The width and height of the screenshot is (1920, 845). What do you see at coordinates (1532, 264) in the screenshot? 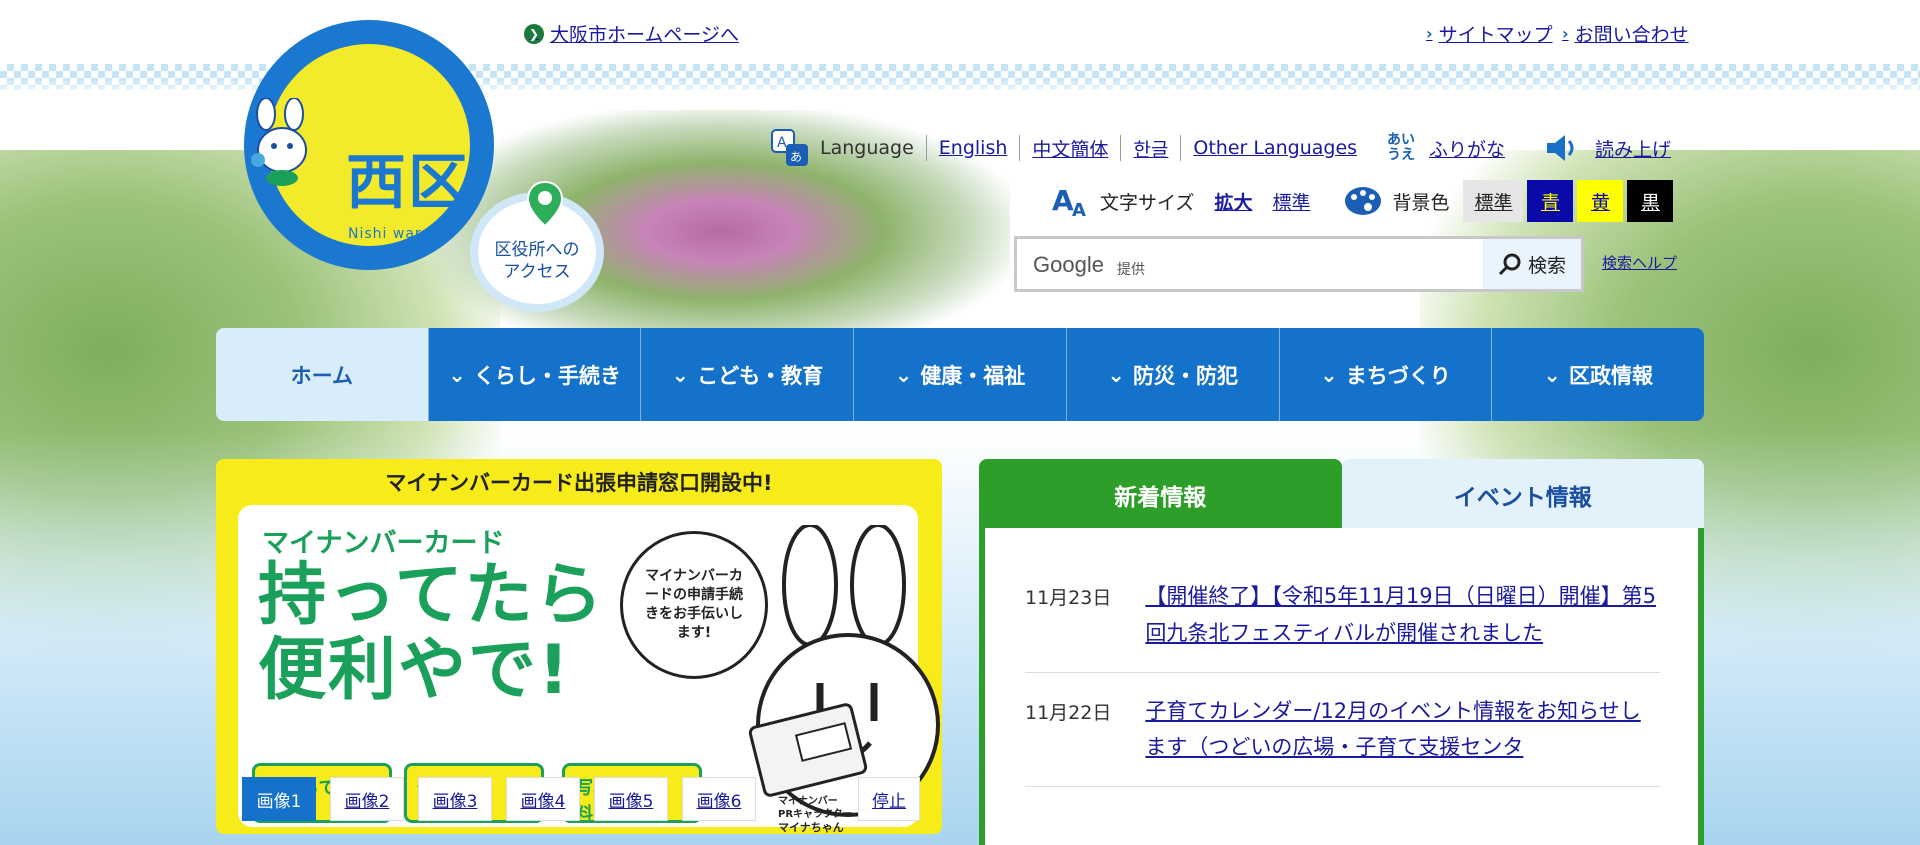
I see `search-button: 検索` at bounding box center [1532, 264].